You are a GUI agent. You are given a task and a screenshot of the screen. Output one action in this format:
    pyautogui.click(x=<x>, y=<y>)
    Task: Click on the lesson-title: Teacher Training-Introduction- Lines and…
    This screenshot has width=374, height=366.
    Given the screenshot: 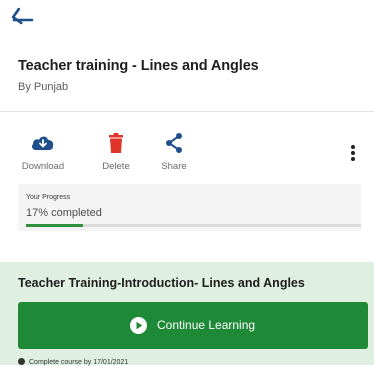 What is the action you would take?
    pyautogui.click(x=161, y=283)
    